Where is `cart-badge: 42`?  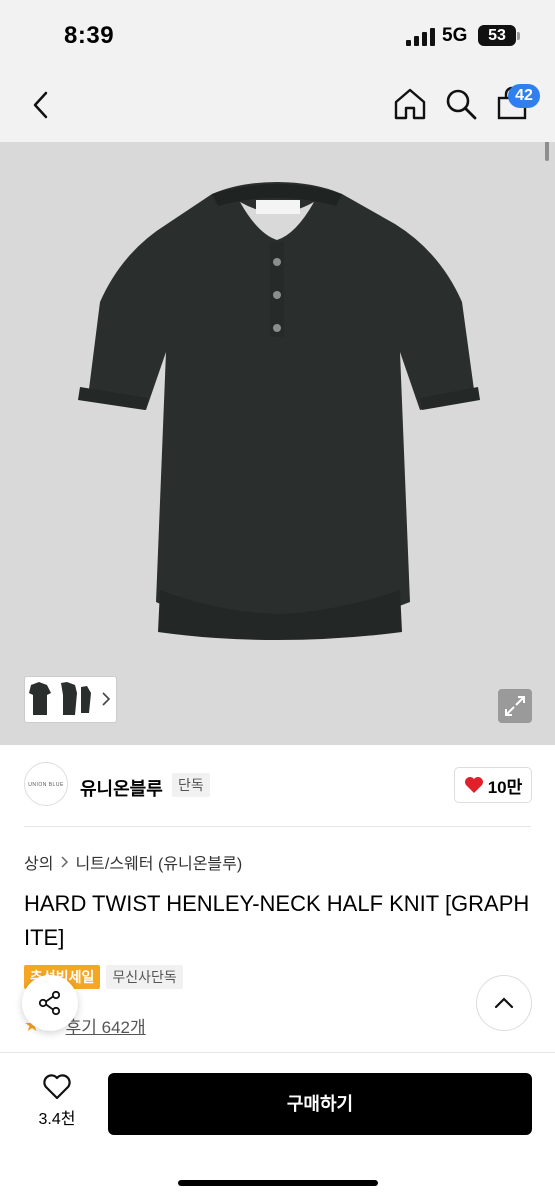 cart-badge: 42 is located at coordinates (524, 96).